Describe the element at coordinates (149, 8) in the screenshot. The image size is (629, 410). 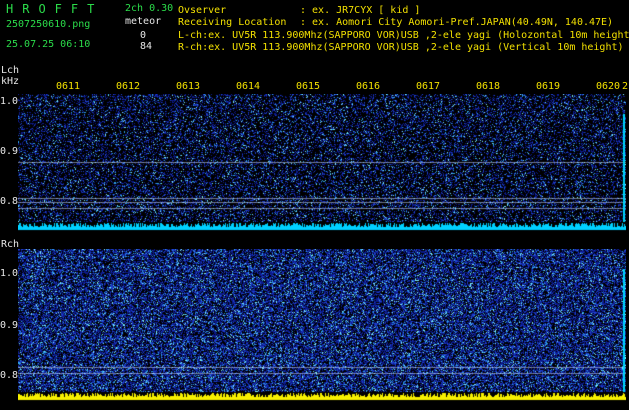
I see `mode-label: 2ch 0.30` at that location.